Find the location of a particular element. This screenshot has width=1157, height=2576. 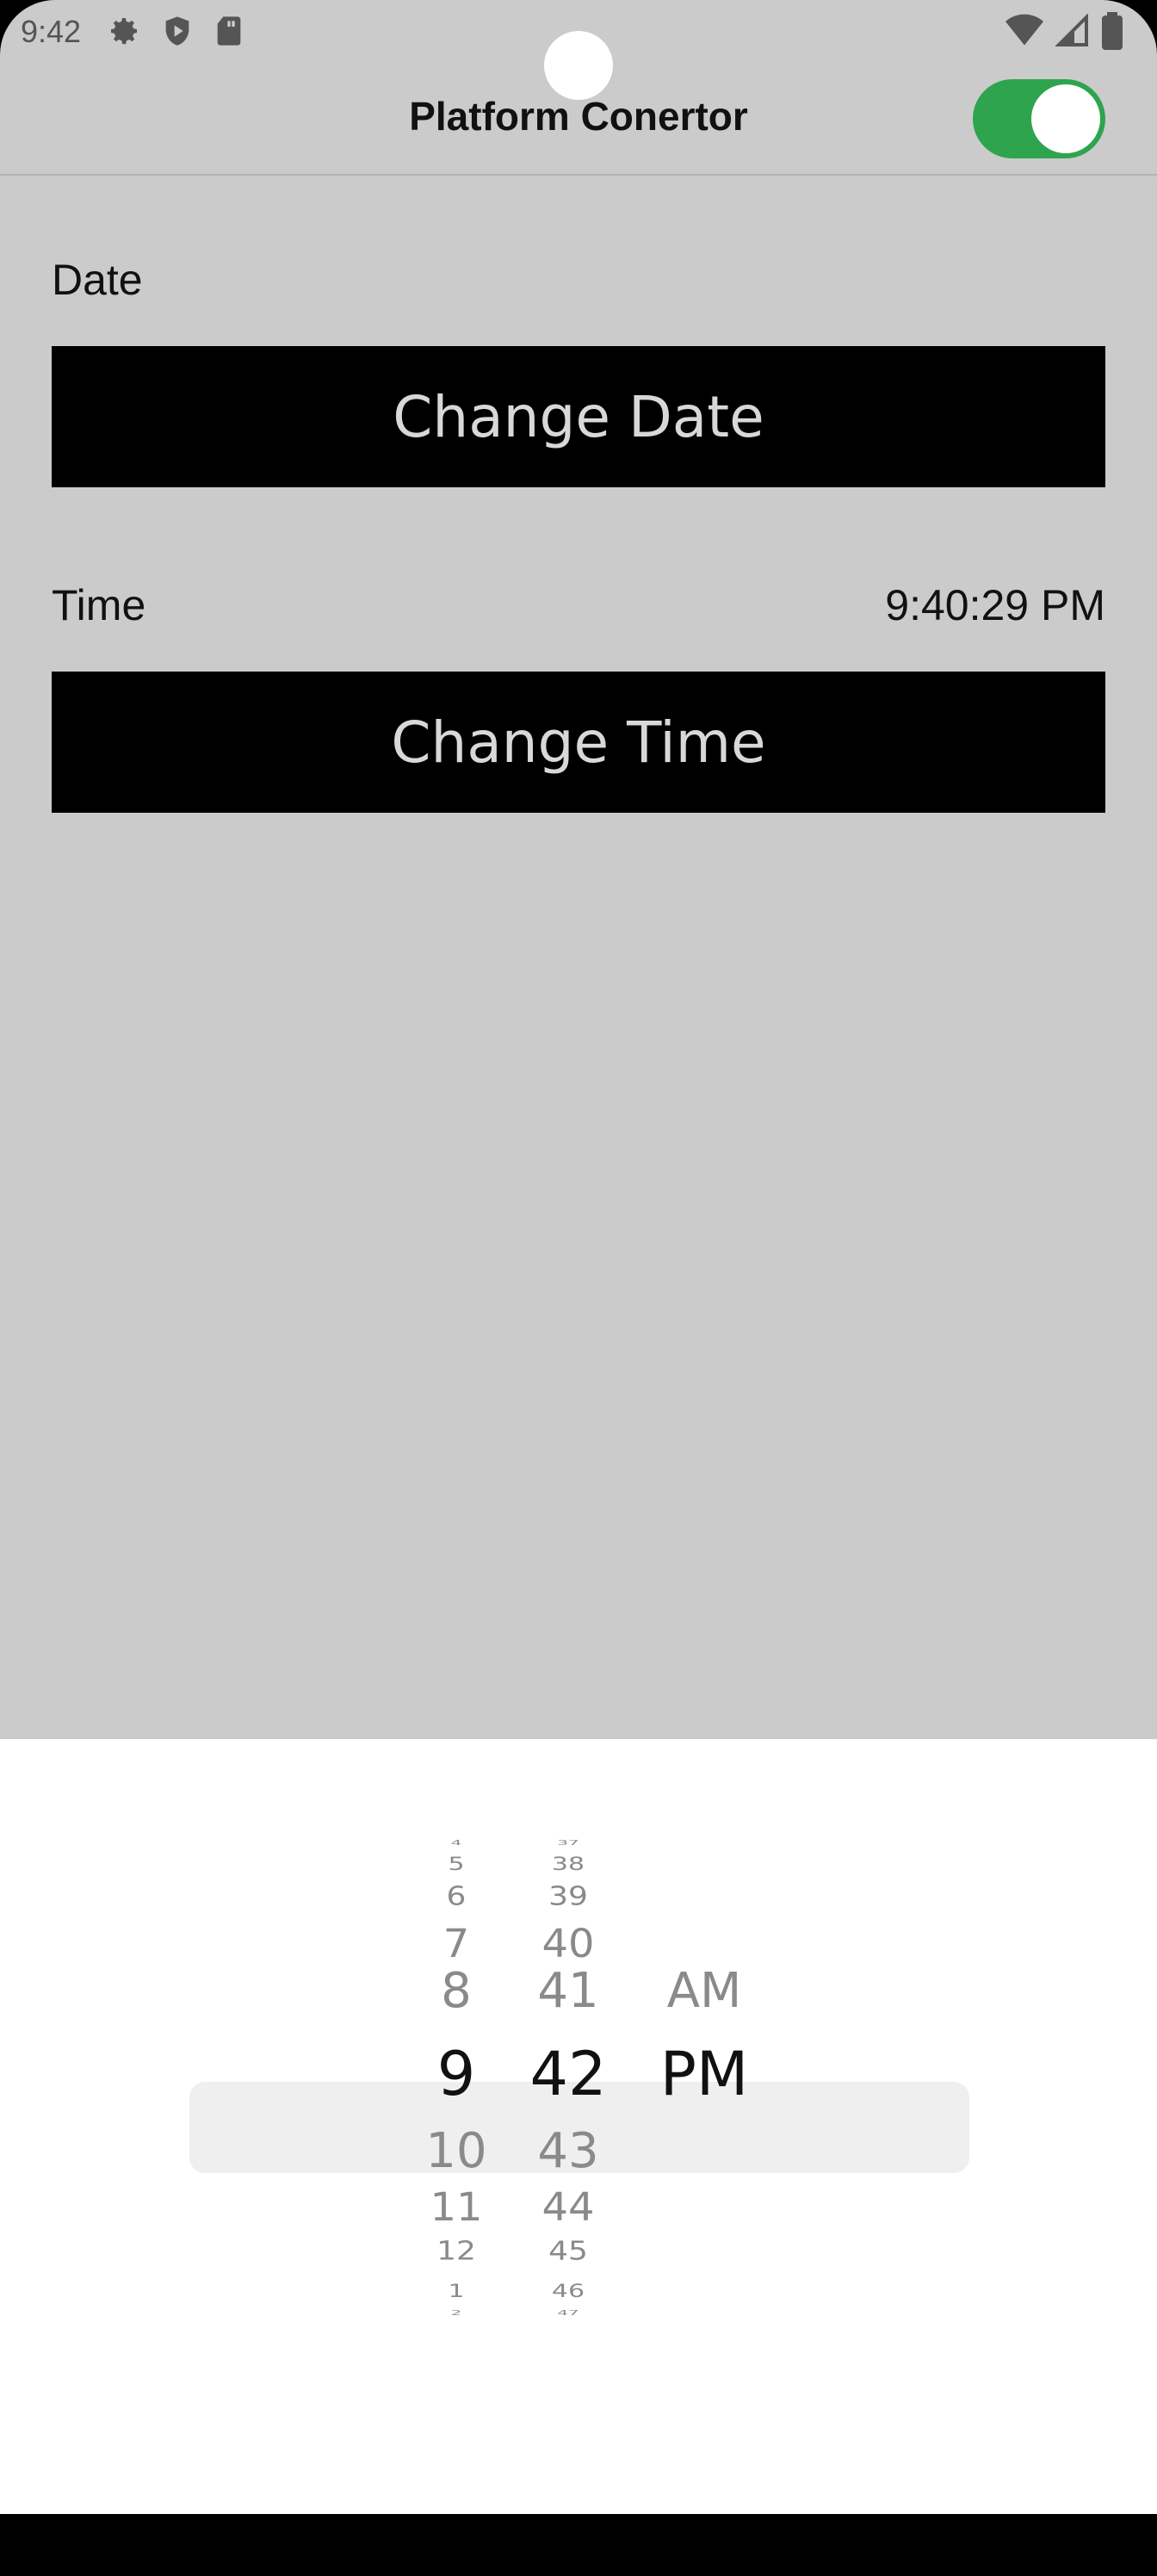

hour-option: 11 is located at coordinates (456, 2207).